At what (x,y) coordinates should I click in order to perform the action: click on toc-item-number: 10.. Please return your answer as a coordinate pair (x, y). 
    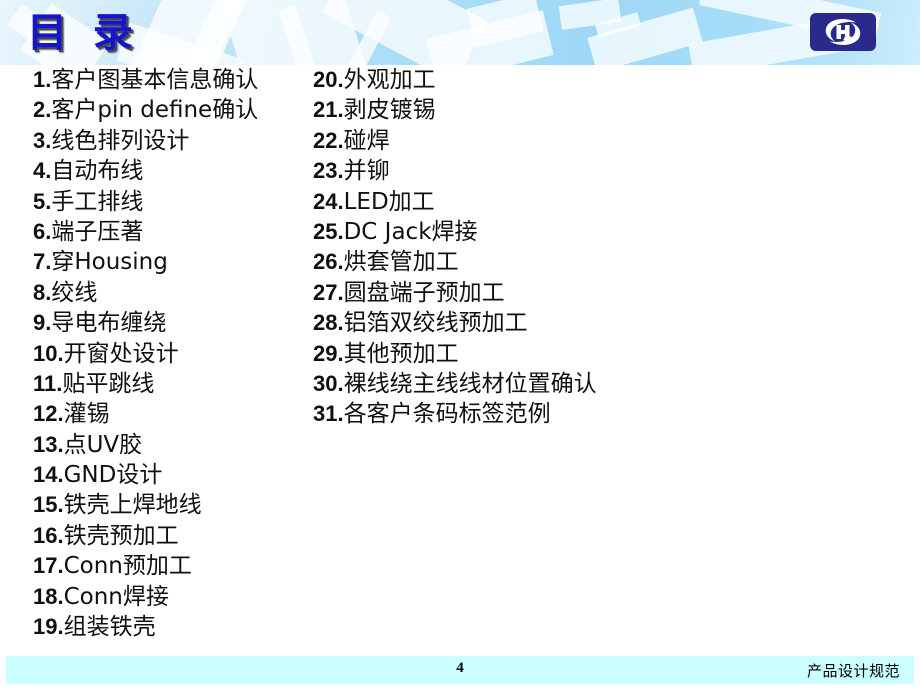
    Looking at the image, I should click on (48, 353).